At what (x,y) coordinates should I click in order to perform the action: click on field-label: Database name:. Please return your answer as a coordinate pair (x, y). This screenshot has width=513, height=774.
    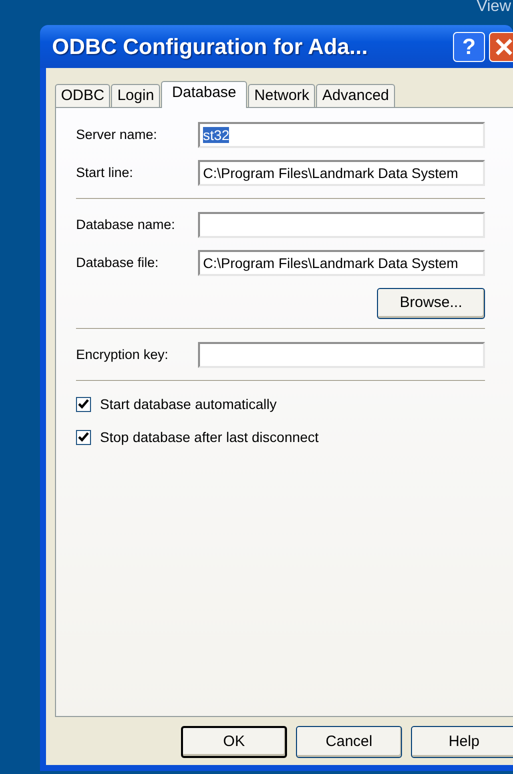
    Looking at the image, I should click on (126, 225).